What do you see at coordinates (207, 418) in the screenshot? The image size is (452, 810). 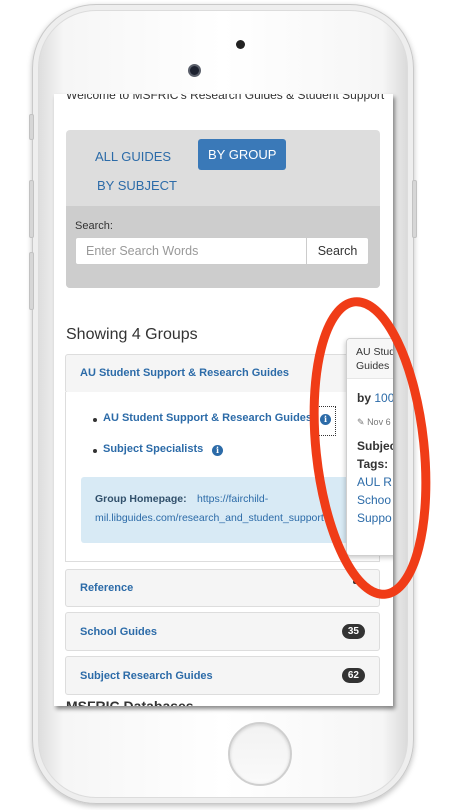 I see `guide-link-au-student-support: AU Student Support & Research Guides` at bounding box center [207, 418].